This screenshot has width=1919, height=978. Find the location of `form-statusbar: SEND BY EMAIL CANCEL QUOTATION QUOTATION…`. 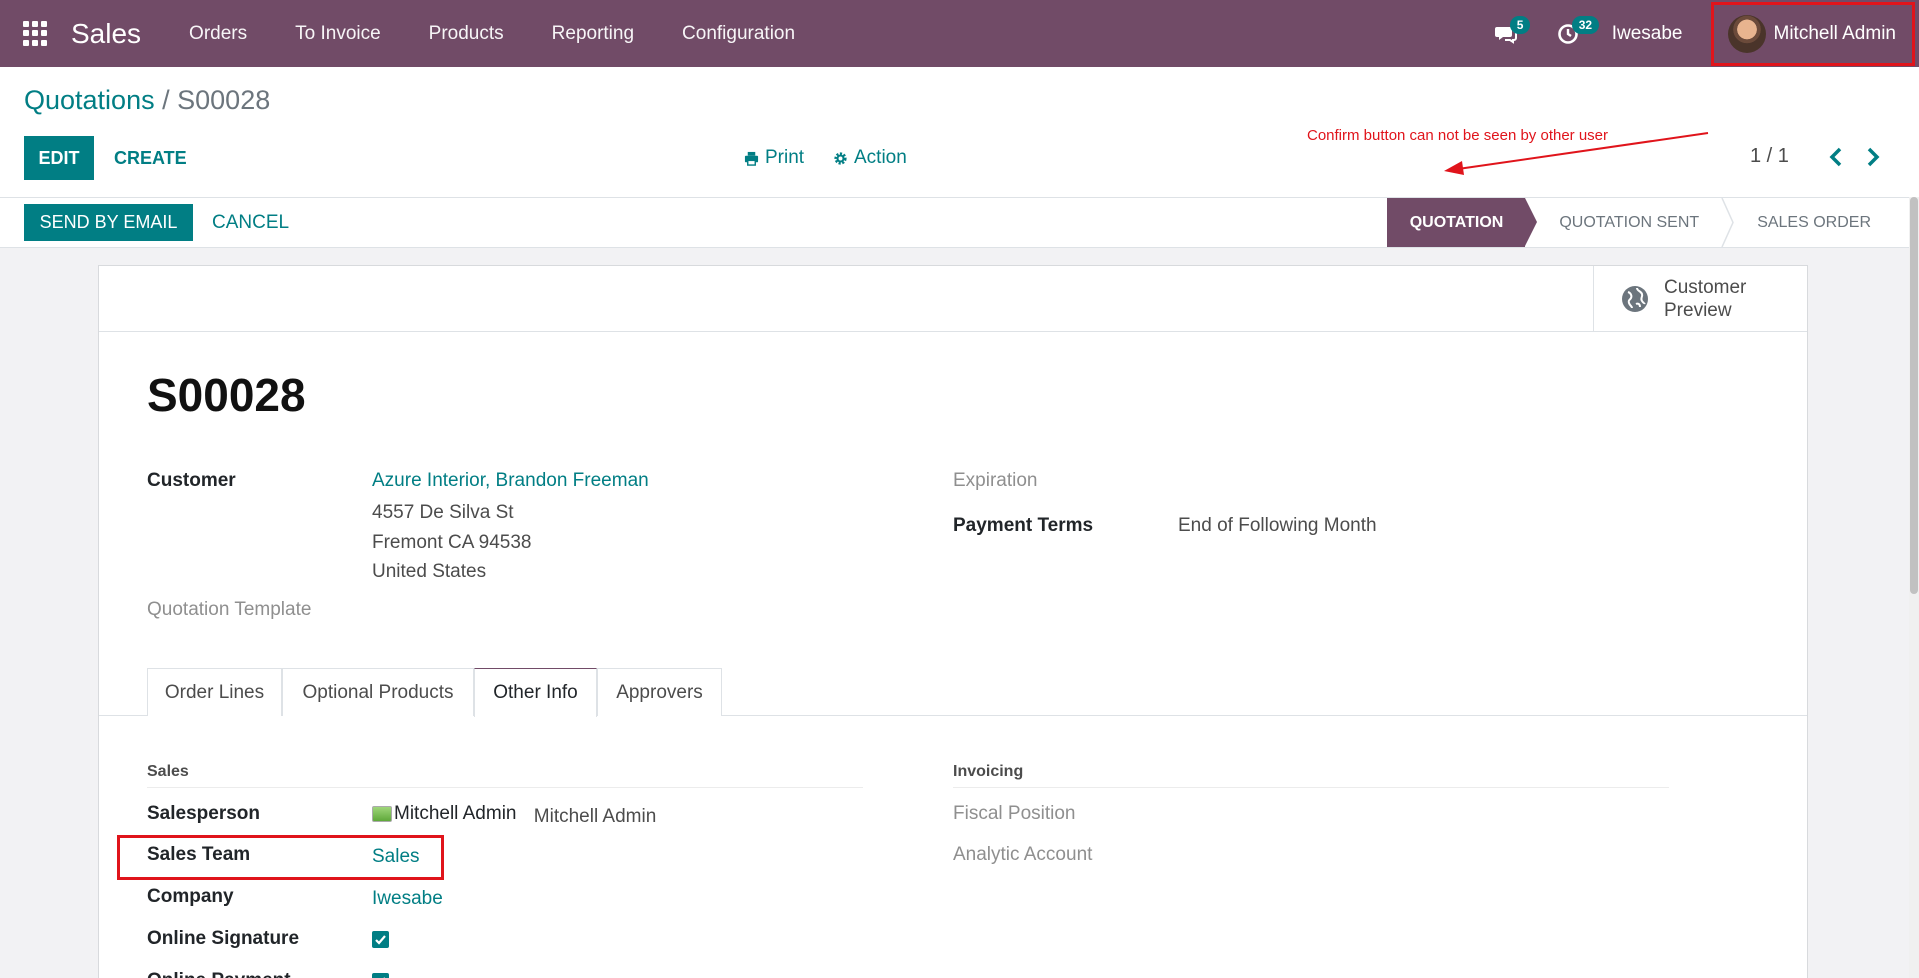

form-statusbar: SEND BY EMAIL CANCEL QUOTATION QUOTATION… is located at coordinates (959, 222).